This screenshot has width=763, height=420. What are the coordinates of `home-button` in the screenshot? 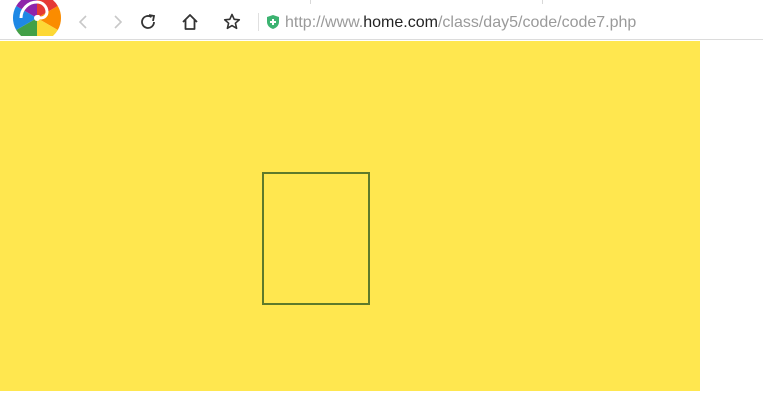 It's located at (190, 22).